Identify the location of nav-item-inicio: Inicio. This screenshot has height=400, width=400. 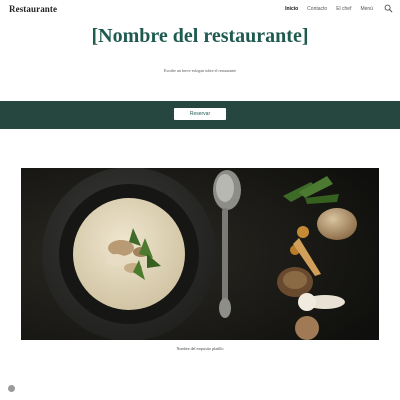
(291, 9).